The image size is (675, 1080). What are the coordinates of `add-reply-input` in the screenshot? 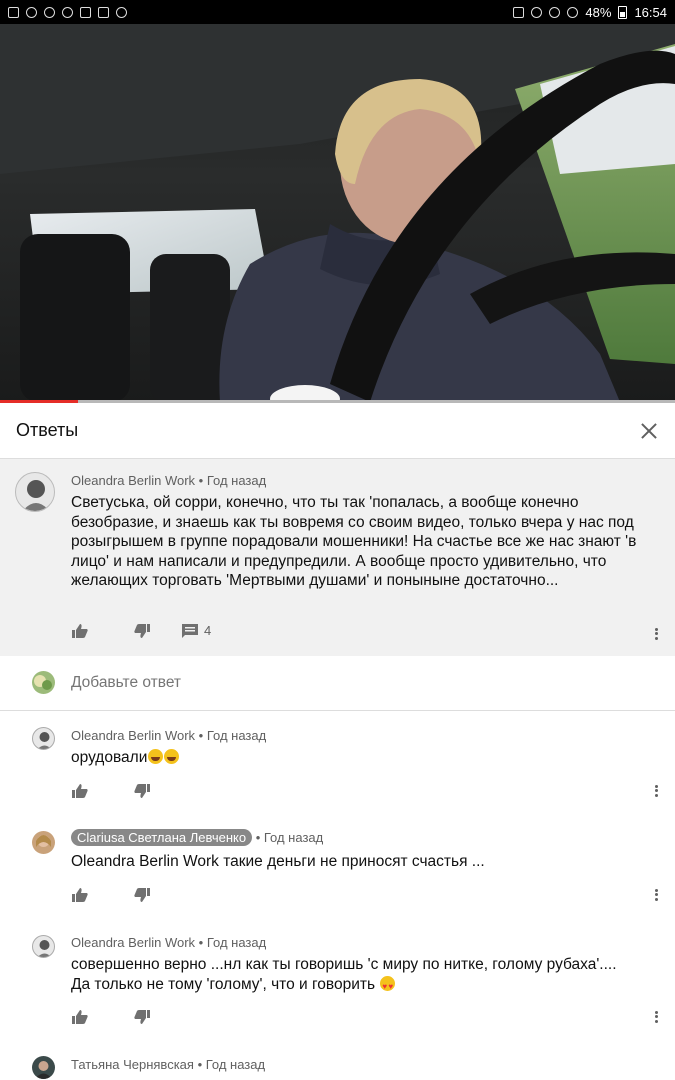 It's located at (351, 683).